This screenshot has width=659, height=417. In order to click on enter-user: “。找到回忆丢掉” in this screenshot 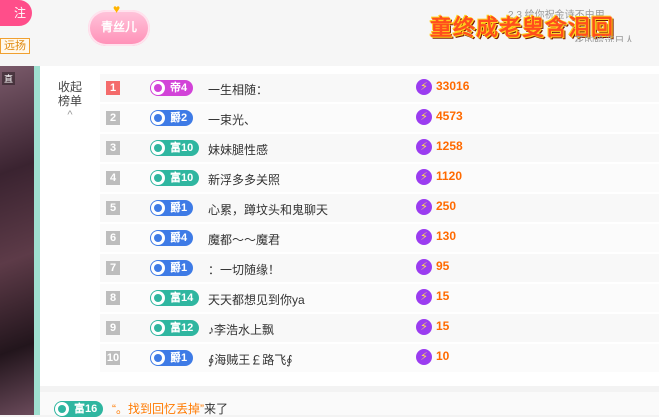, I will do `click(158, 409)`.